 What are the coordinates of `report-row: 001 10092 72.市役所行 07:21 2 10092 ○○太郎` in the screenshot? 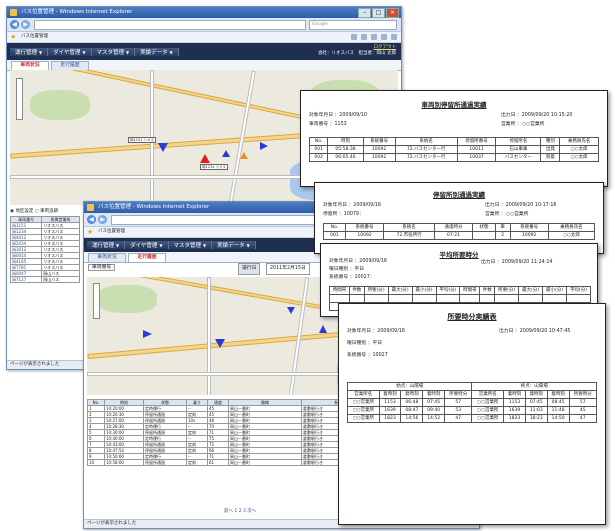 It's located at (459, 235).